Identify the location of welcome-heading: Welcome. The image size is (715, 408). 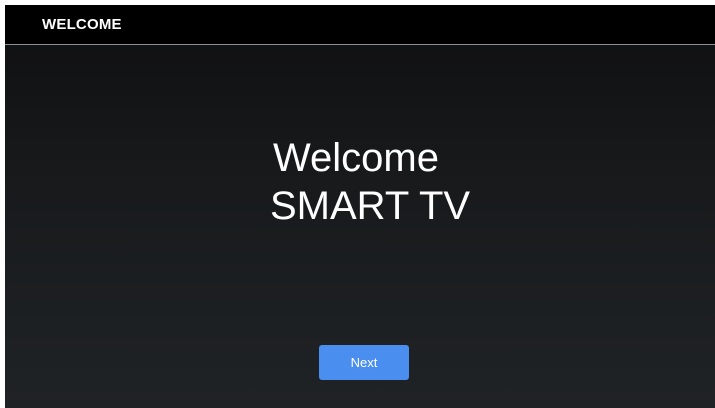
(356, 158).